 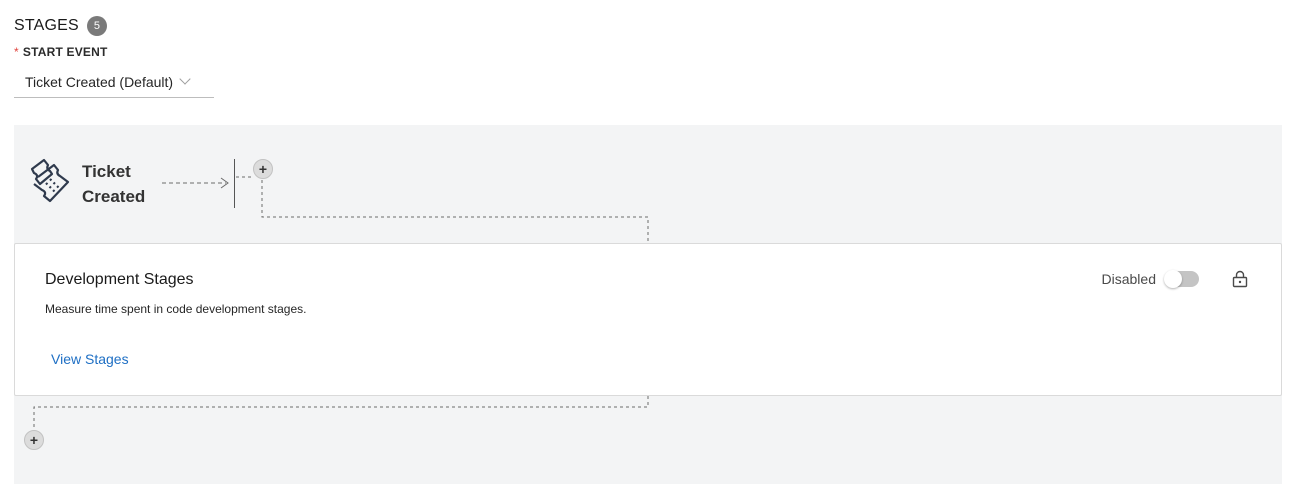 What do you see at coordinates (1128, 279) in the screenshot?
I see `toggle-status-label: Disabled` at bounding box center [1128, 279].